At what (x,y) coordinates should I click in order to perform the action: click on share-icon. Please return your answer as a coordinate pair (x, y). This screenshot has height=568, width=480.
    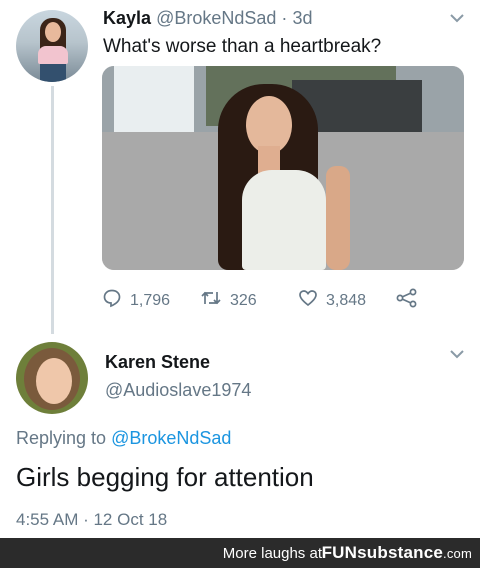
    Looking at the image, I should click on (406, 298).